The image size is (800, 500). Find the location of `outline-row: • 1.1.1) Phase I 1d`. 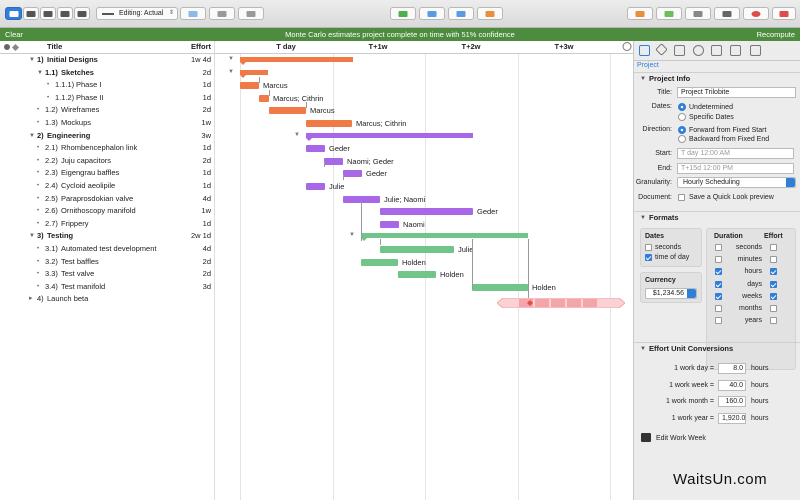

outline-row: • 1.1.1) Phase I 1d is located at coordinates (107, 85).